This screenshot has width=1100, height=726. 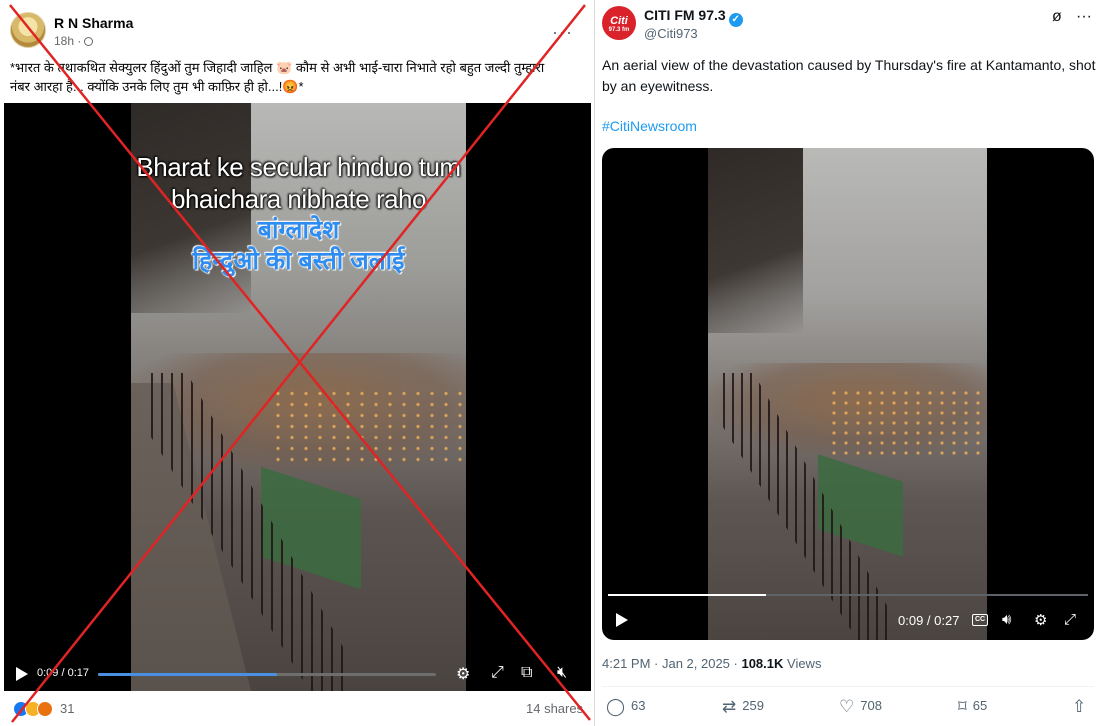 I want to click on share-button: ⇧, so click(x=1082, y=707).